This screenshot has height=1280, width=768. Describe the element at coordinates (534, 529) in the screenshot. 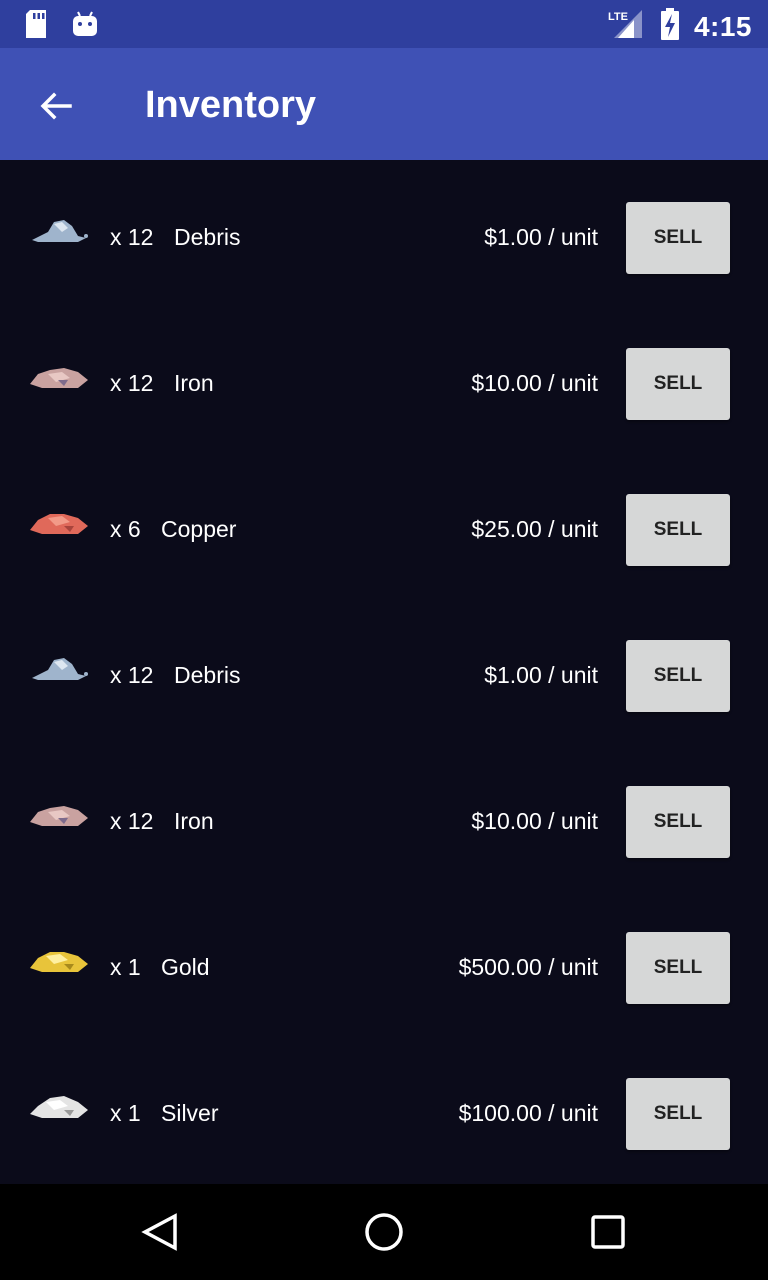

I see `item-price: $25.00 / unit` at that location.